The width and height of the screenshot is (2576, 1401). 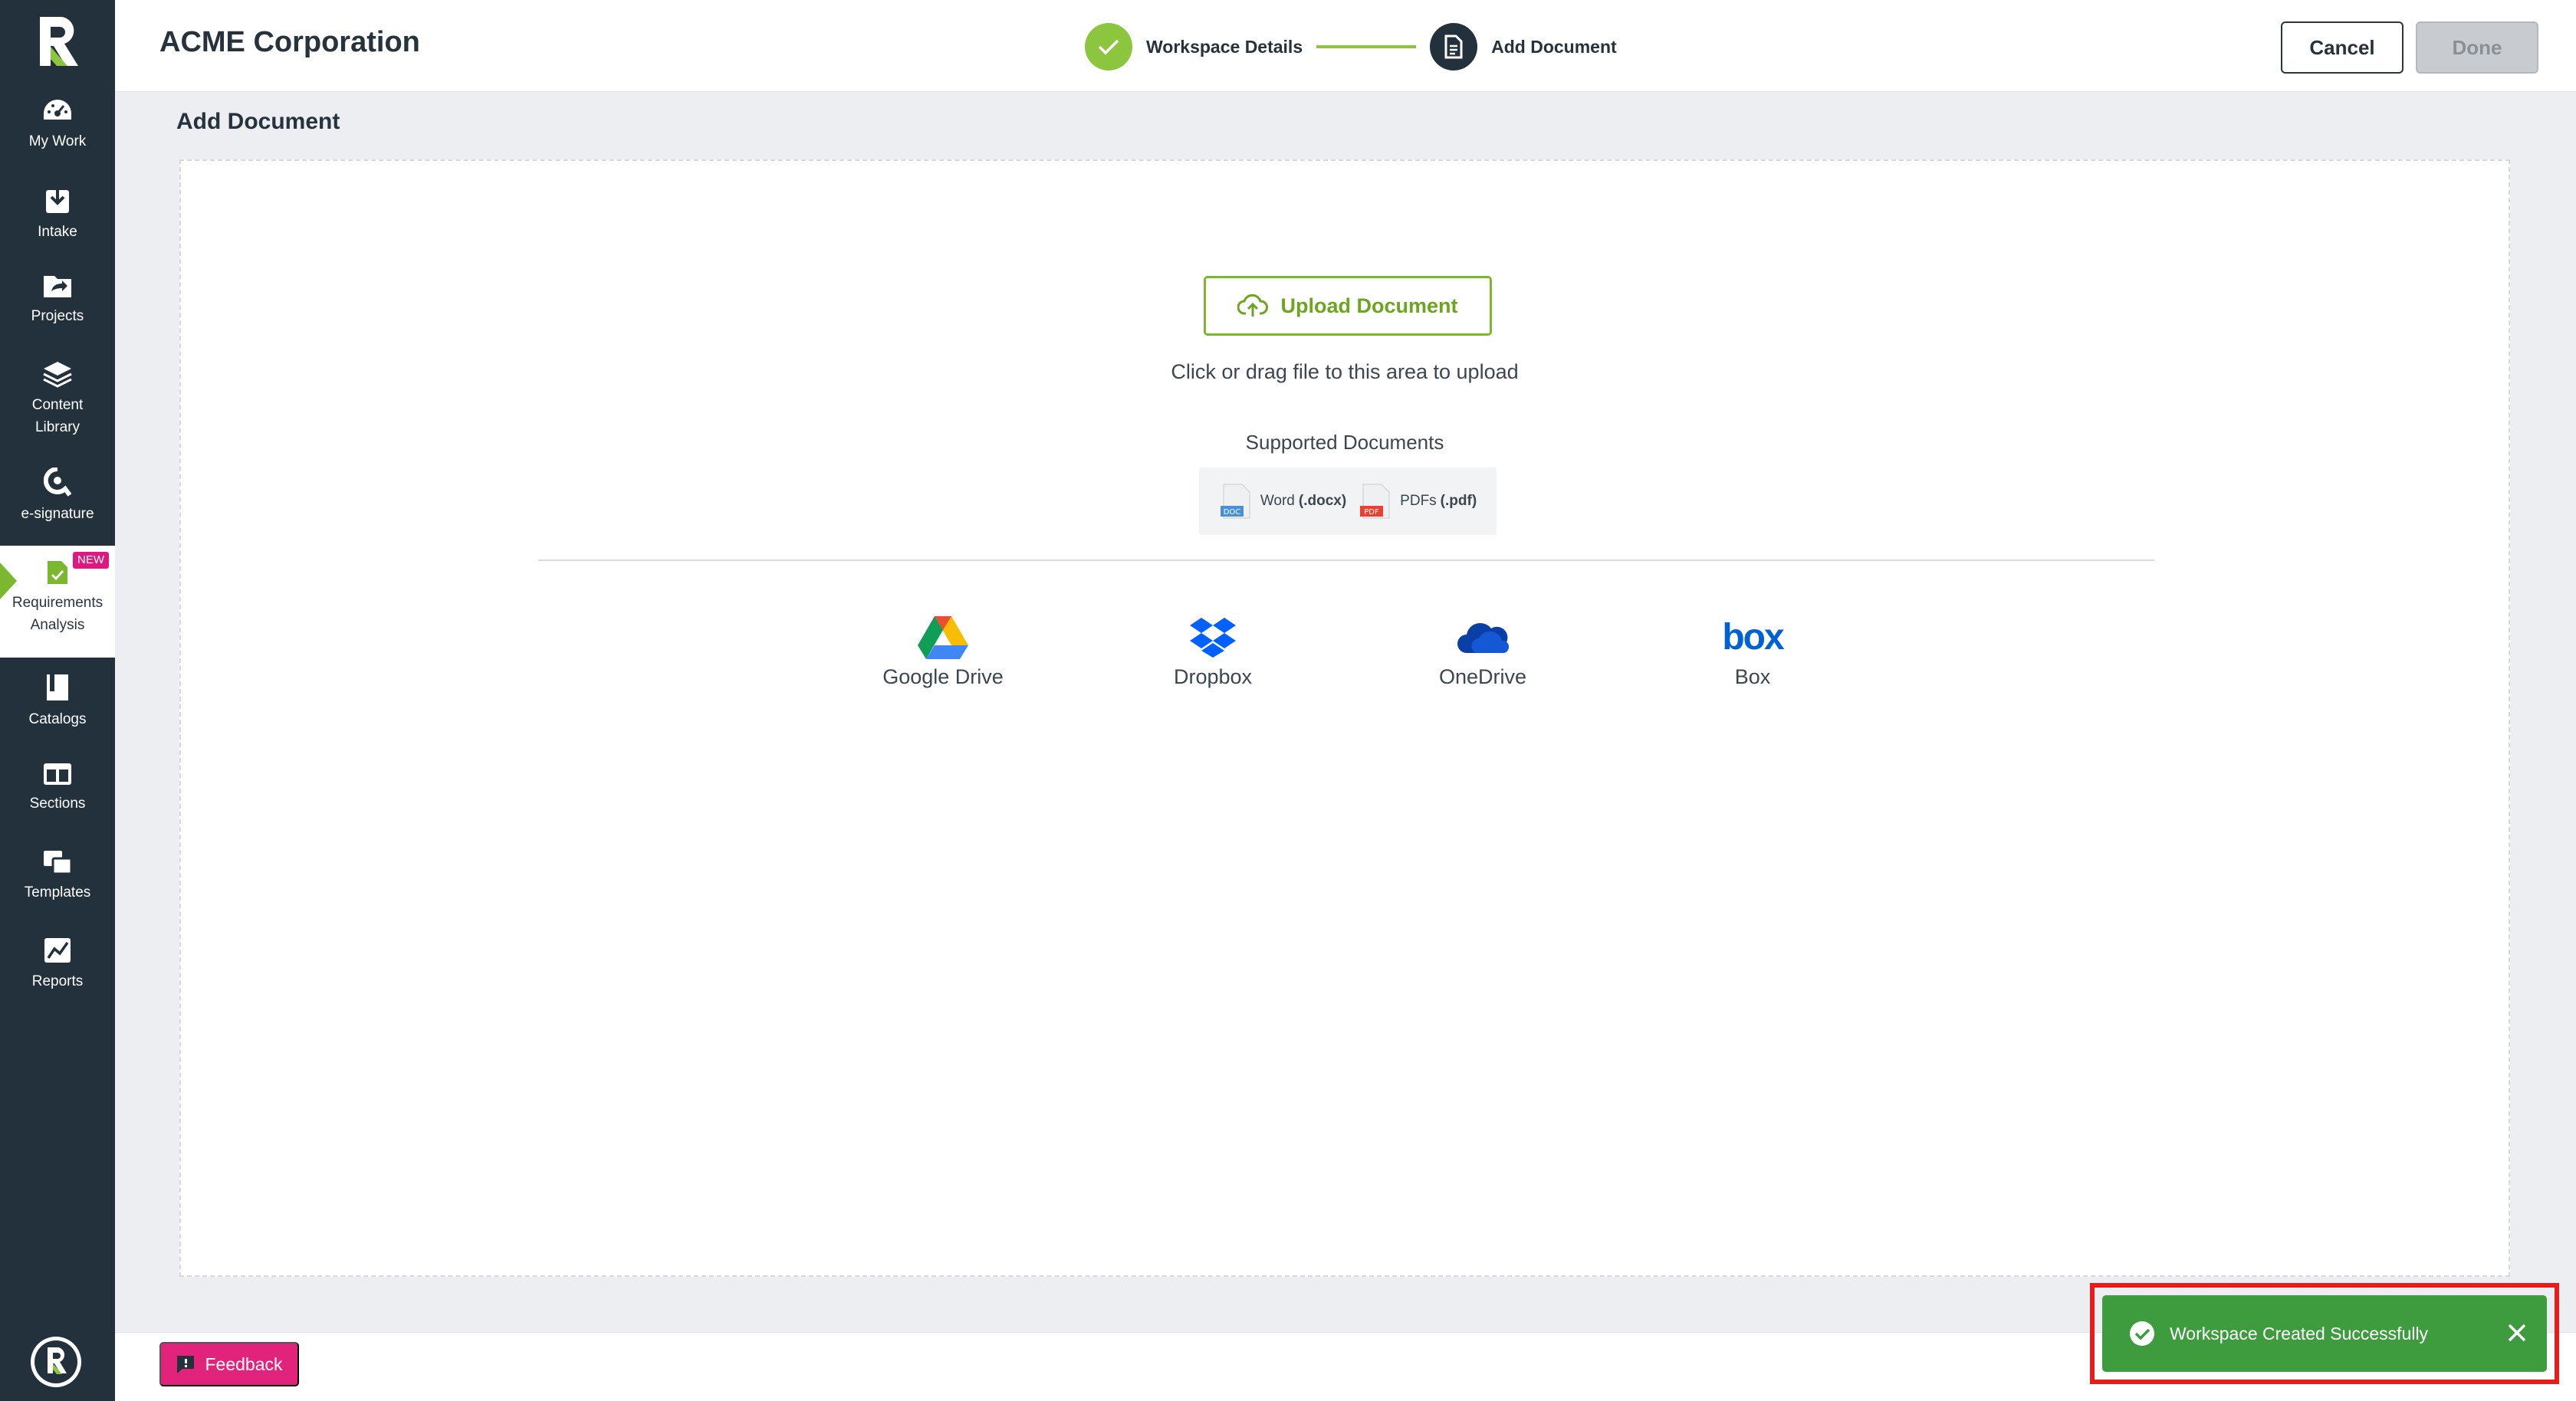 What do you see at coordinates (1108, 47) in the screenshot?
I see `step-done-check-icon` at bounding box center [1108, 47].